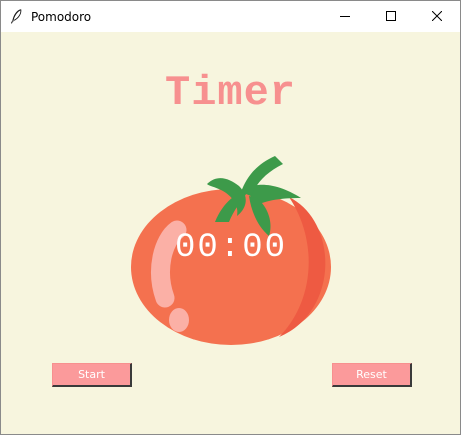 The height and width of the screenshot is (435, 461). What do you see at coordinates (92, 375) in the screenshot?
I see `start-button: Start` at bounding box center [92, 375].